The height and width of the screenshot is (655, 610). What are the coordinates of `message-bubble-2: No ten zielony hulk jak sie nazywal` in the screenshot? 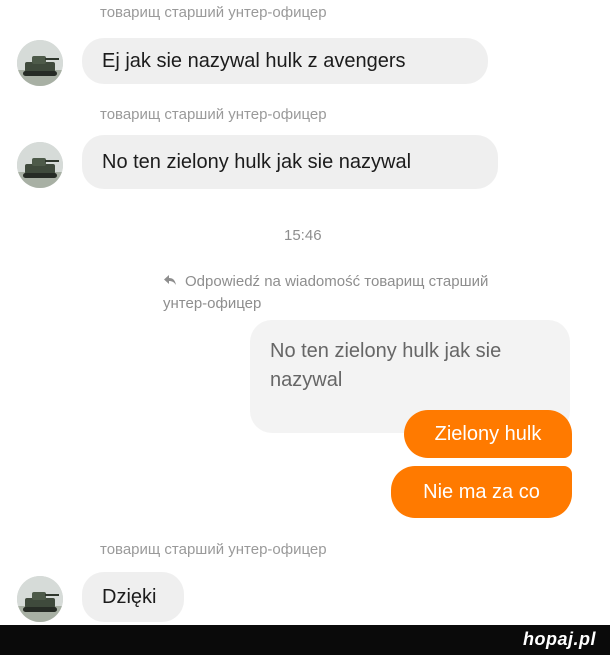 It's located at (290, 162).